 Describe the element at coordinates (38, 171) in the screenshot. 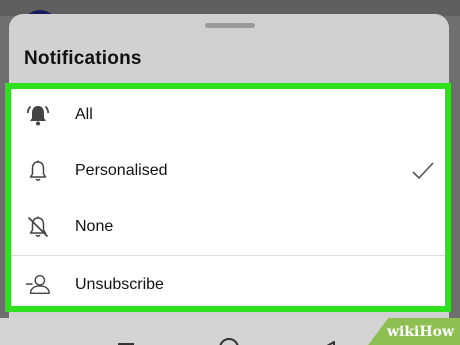

I see `bell-outline-icon` at that location.